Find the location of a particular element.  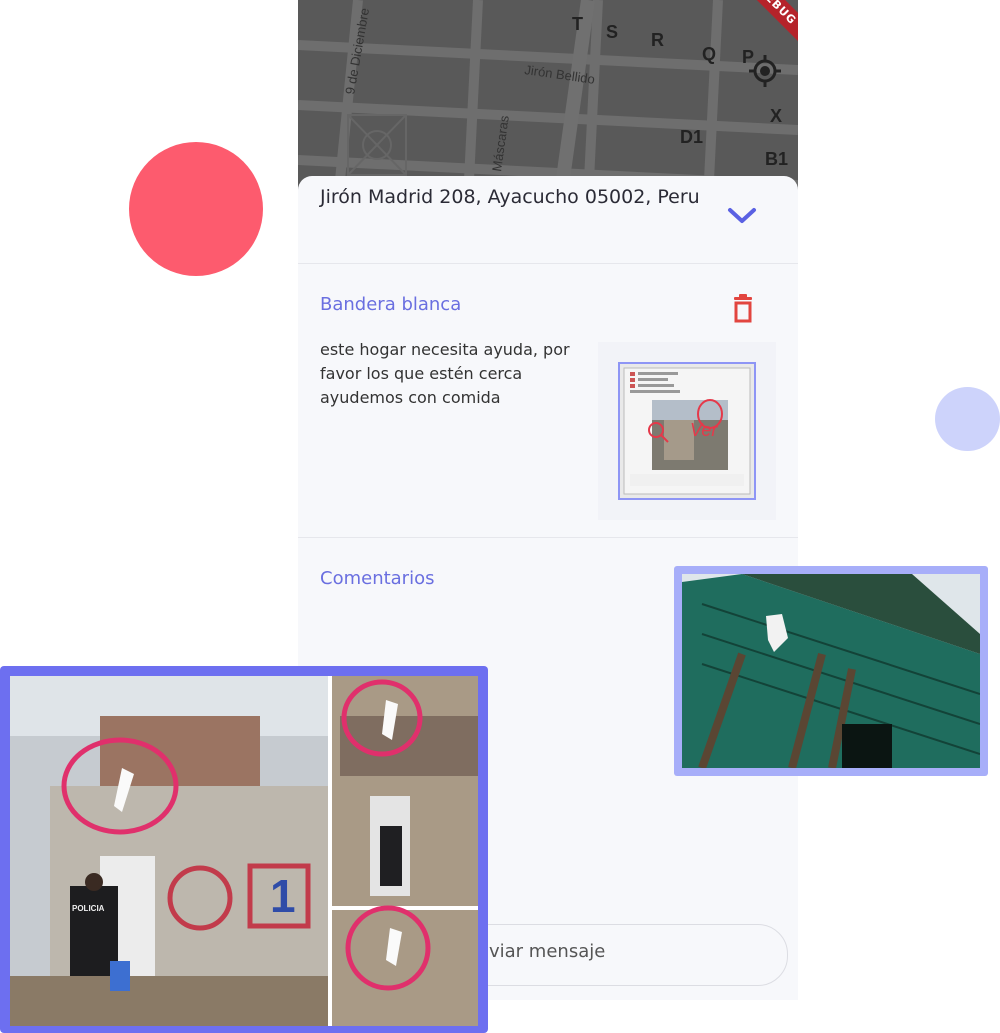

collage-sign-number: 1 is located at coordinates (283, 896).